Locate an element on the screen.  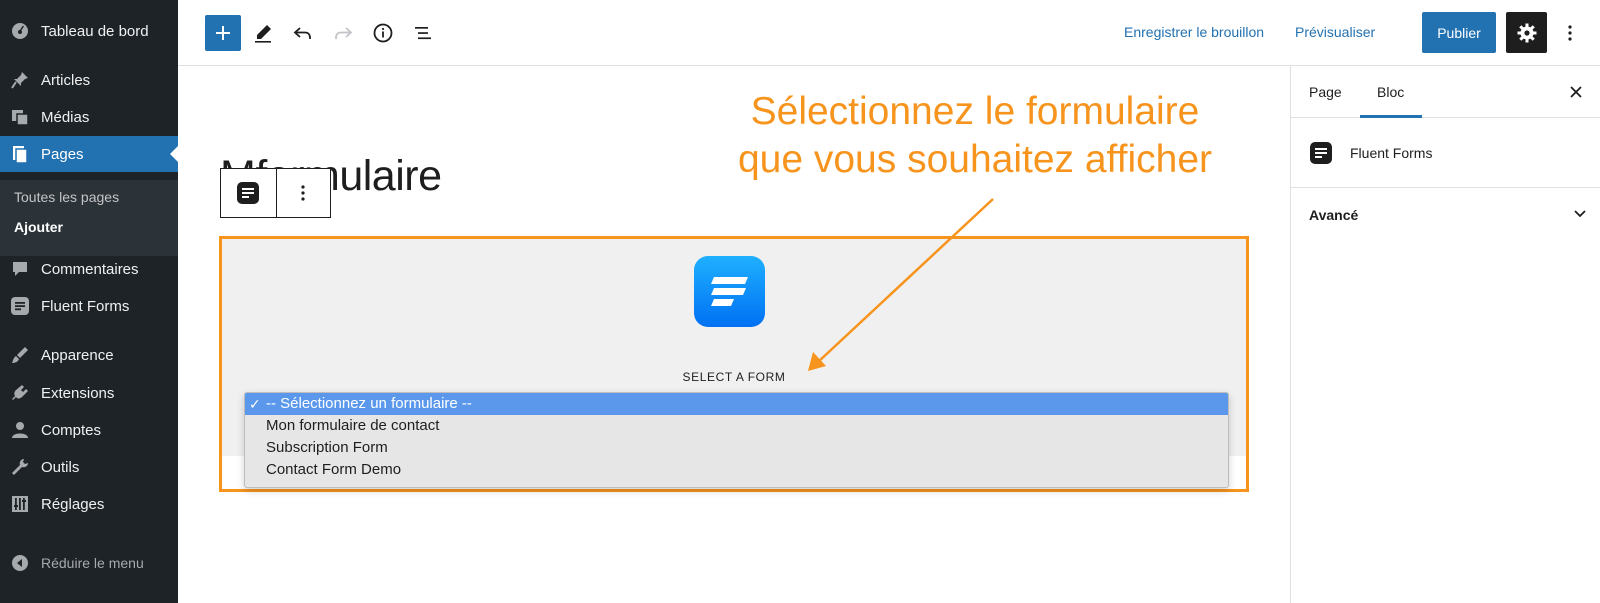
pages-submenu: Toutes les pages Ajouter is located at coordinates (89, 218).